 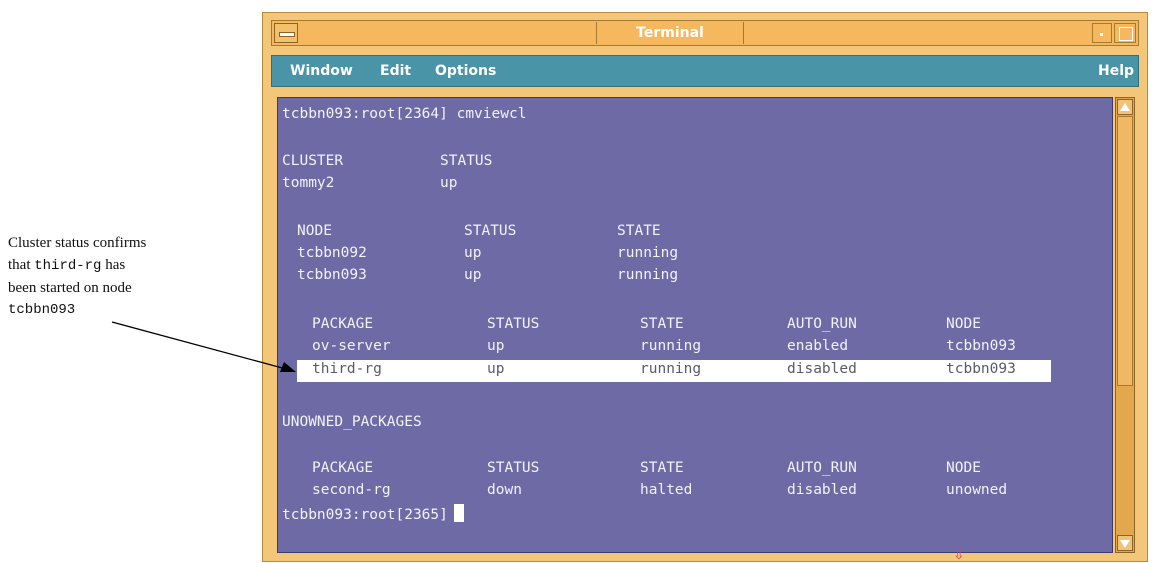 What do you see at coordinates (662, 324) in the screenshot?
I see `package-state-header: STATE` at bounding box center [662, 324].